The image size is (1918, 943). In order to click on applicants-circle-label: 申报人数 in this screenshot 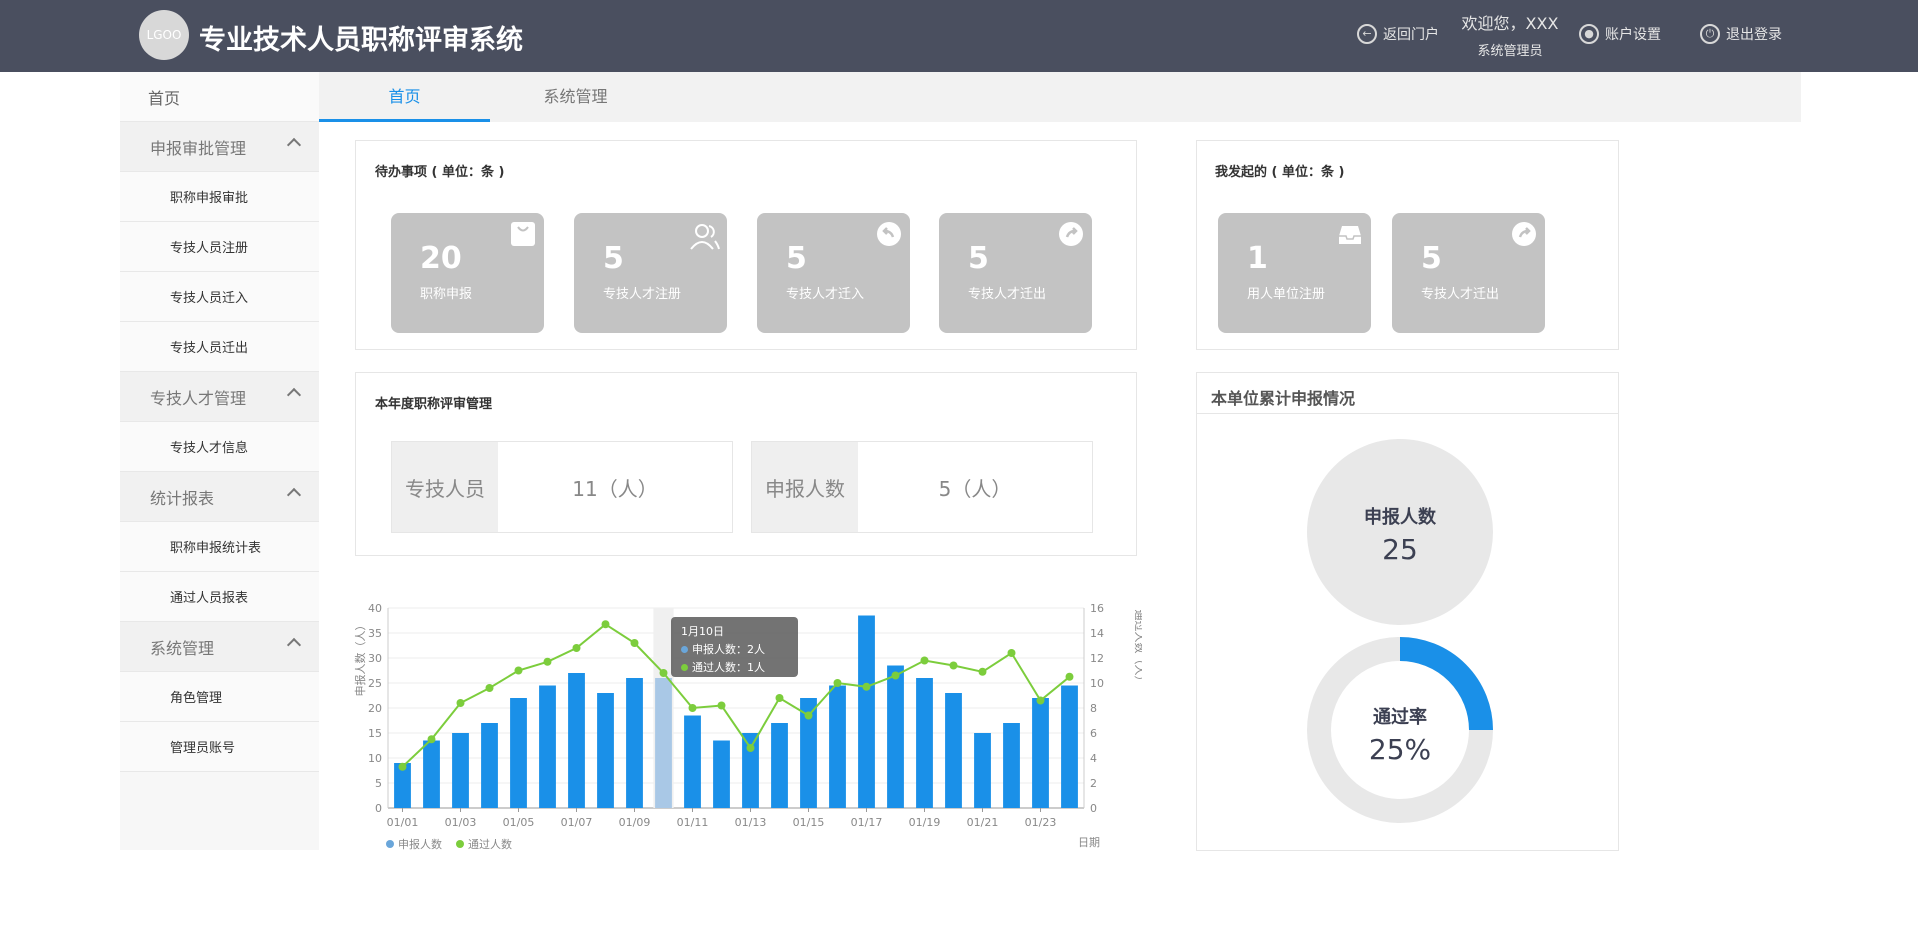, I will do `click(1400, 517)`.